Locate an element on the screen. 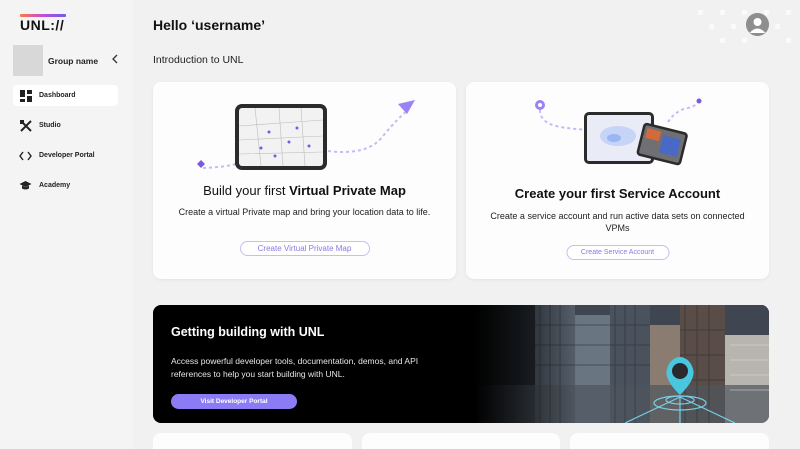  create-virtual-private-map-button: Create Virtual Private Map is located at coordinates (304, 248).